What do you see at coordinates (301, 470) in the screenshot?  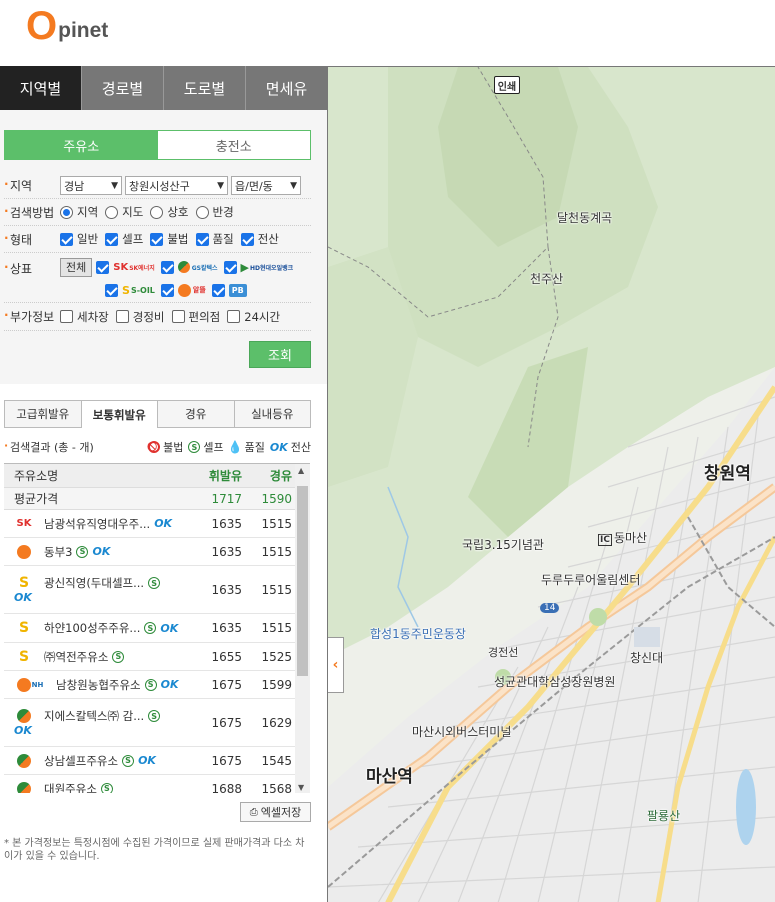 I see `scroll-up-icon: ▲` at bounding box center [301, 470].